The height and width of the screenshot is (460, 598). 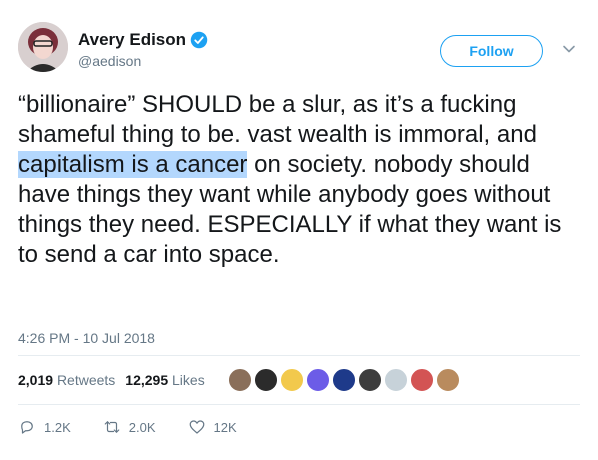 What do you see at coordinates (132, 40) in the screenshot?
I see `user-name: Avery Edison` at bounding box center [132, 40].